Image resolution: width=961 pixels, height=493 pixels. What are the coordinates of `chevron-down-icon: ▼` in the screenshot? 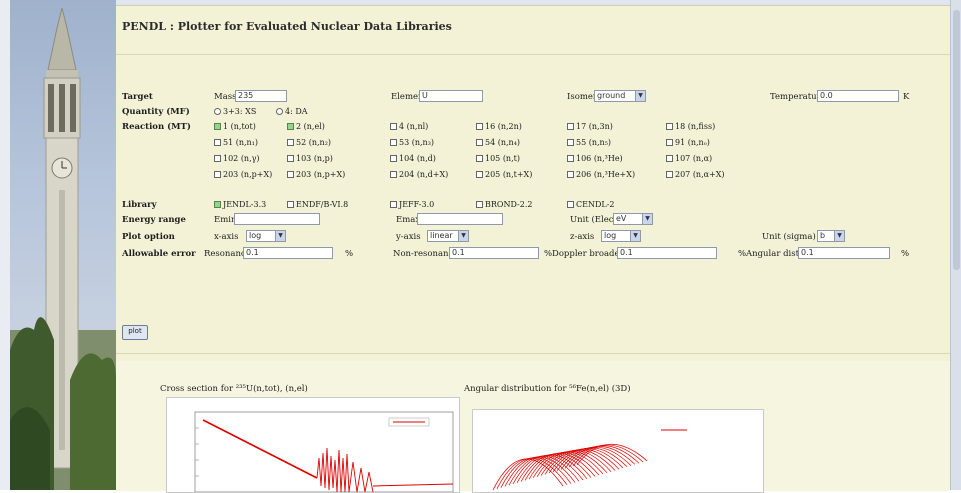 It's located at (635, 236).